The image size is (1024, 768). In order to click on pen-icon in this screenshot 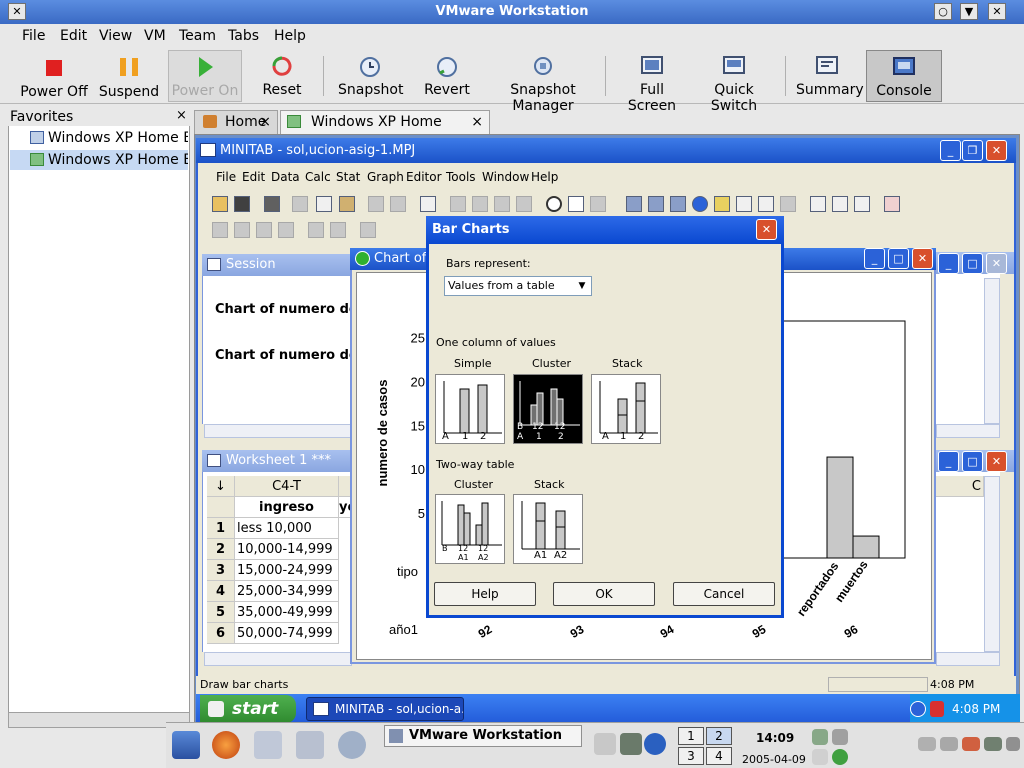, I will do `click(338, 230)`.